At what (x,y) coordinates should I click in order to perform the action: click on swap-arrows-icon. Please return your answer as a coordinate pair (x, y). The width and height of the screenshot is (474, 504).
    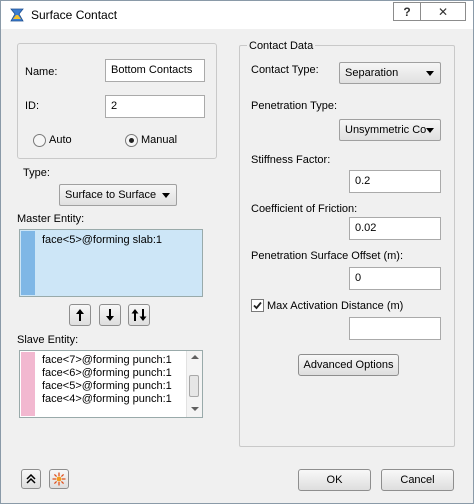
    Looking at the image, I should click on (139, 315).